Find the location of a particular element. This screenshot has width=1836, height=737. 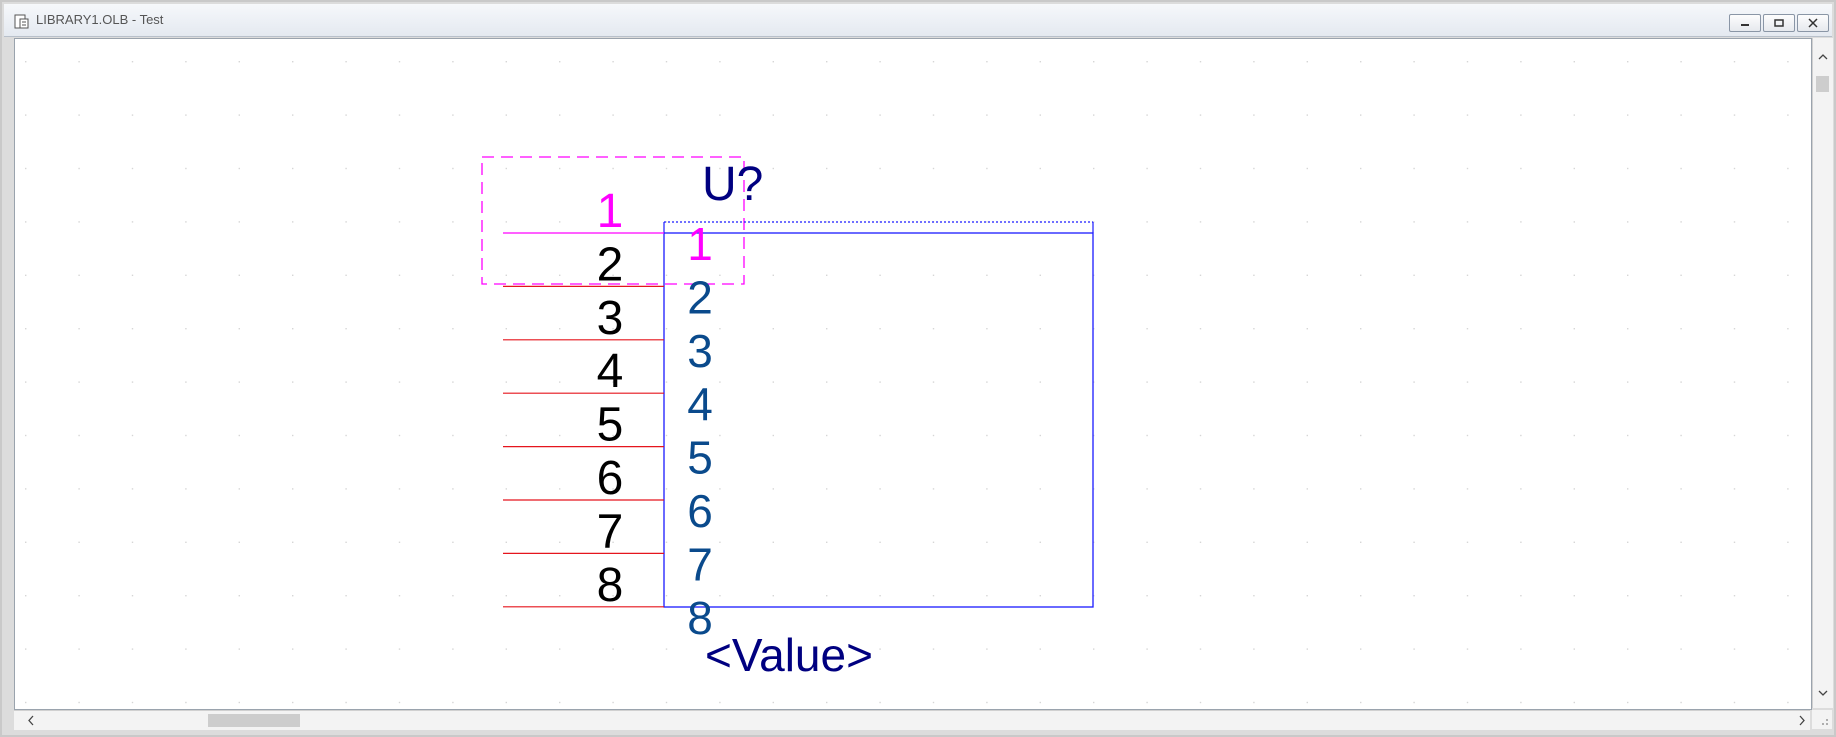

resize-grip is located at coordinates (1822, 719).